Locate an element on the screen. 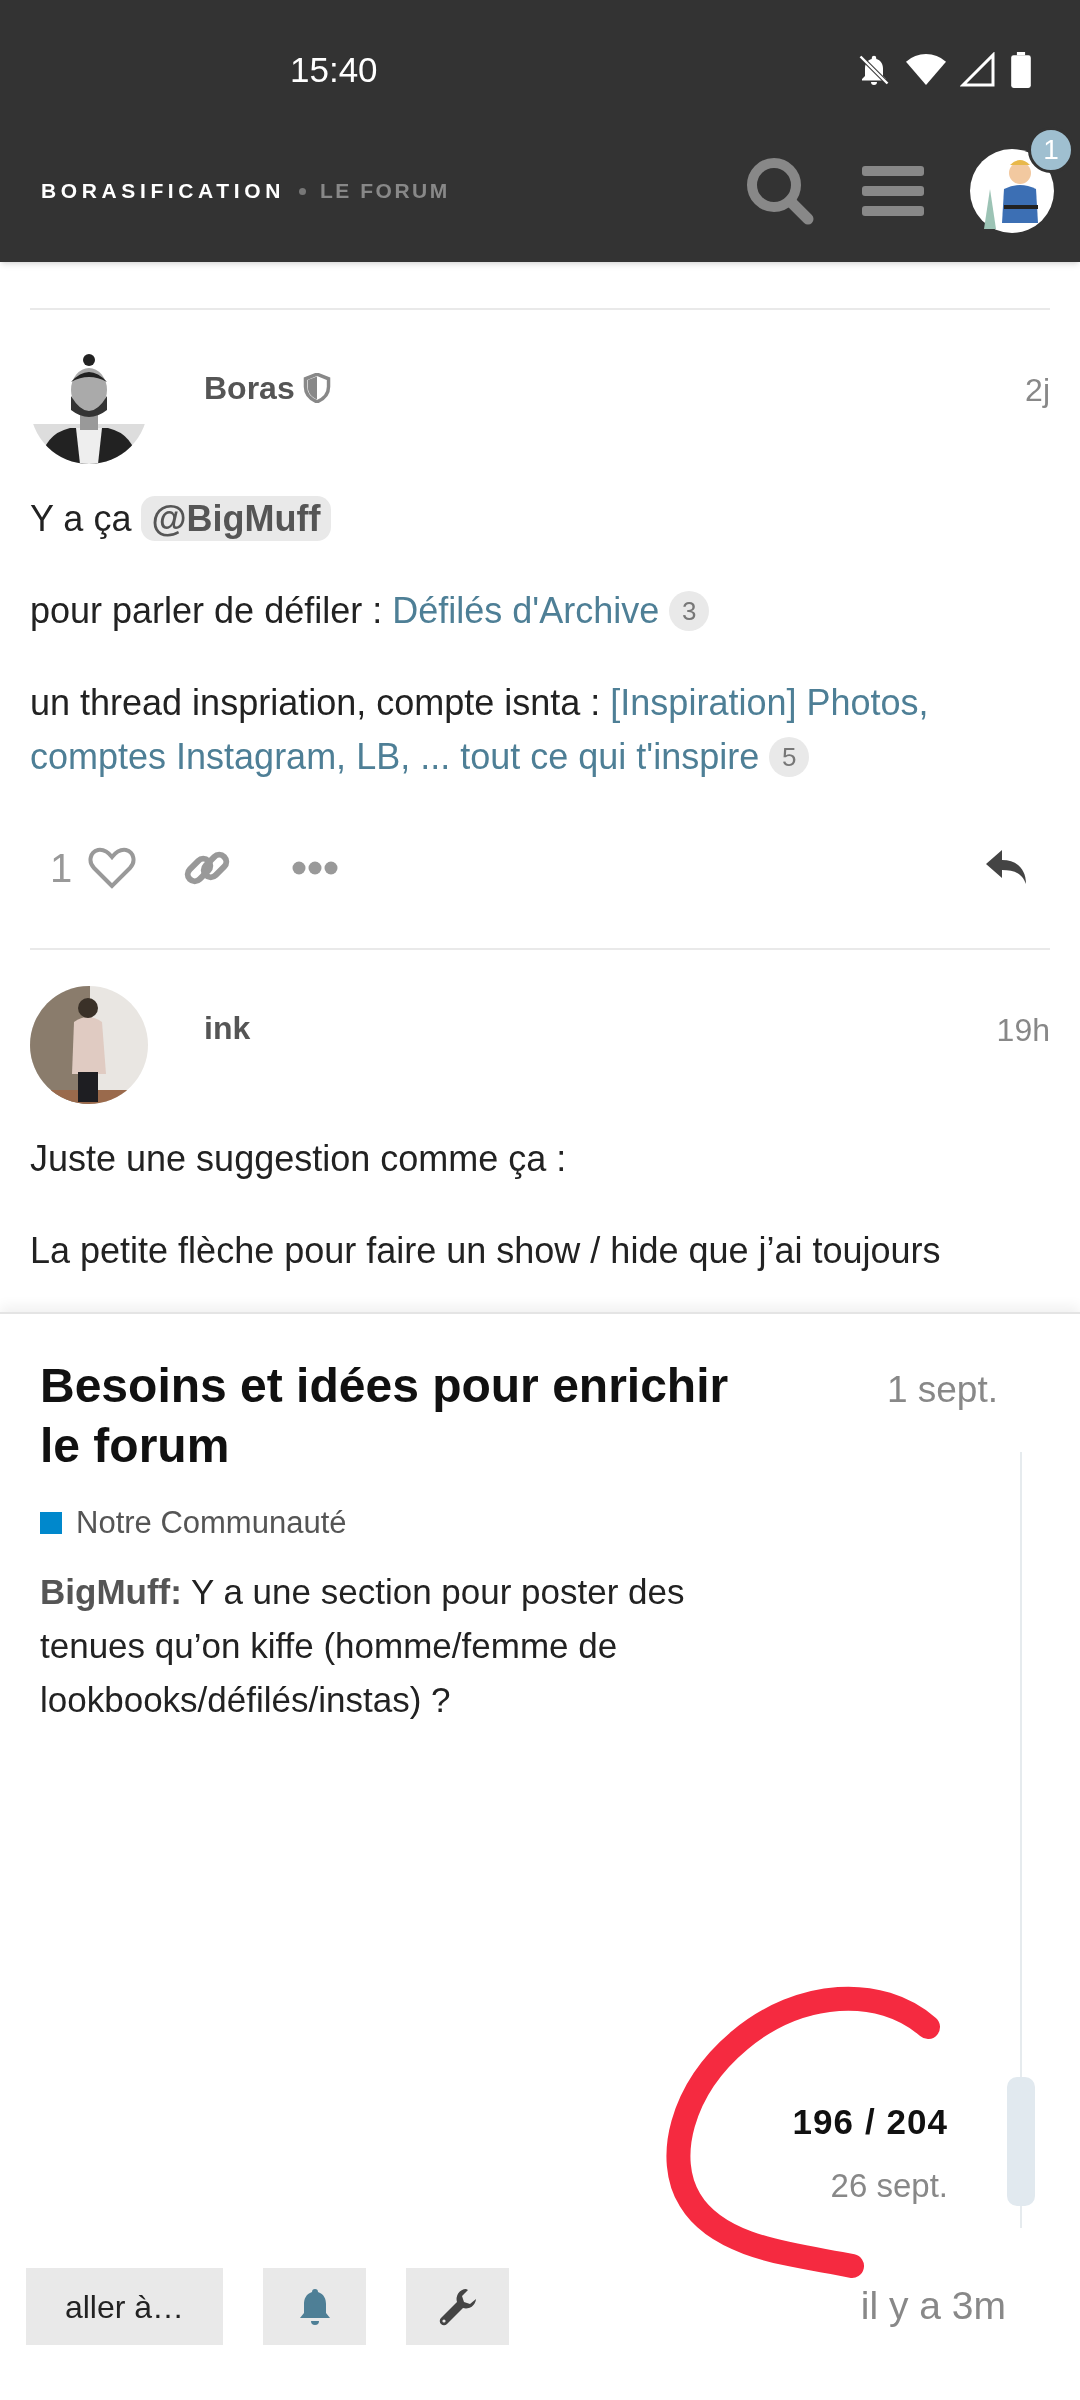 The image size is (1080, 2400). post-time: 19h is located at coordinates (1023, 1030).